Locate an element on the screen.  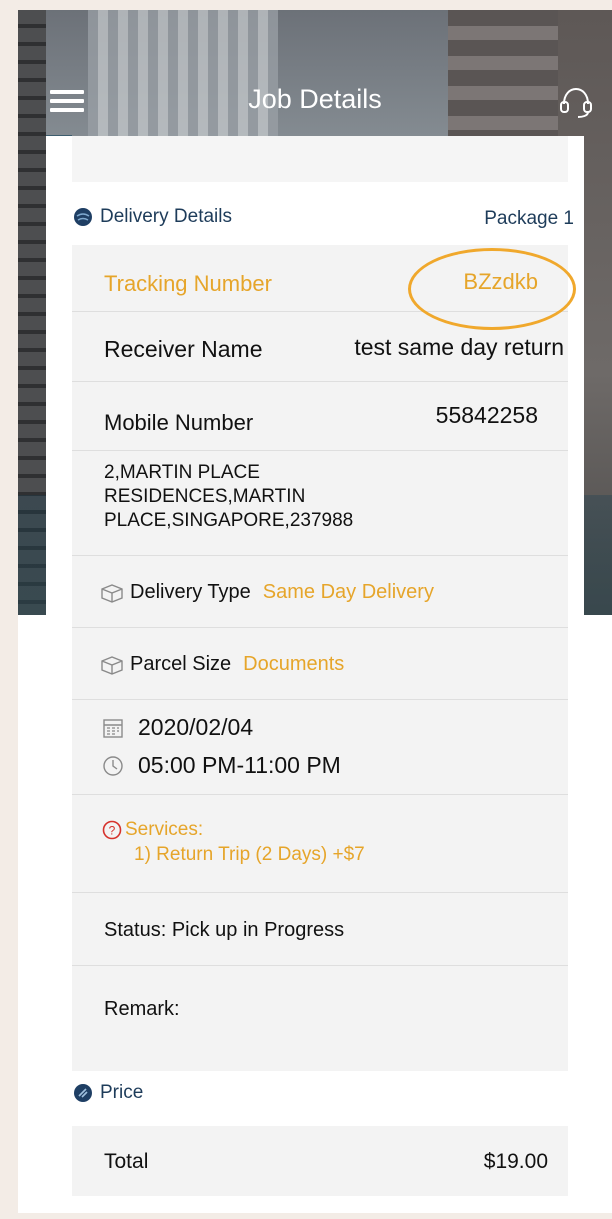
top-bar: Job Details is located at coordinates (315, 98).